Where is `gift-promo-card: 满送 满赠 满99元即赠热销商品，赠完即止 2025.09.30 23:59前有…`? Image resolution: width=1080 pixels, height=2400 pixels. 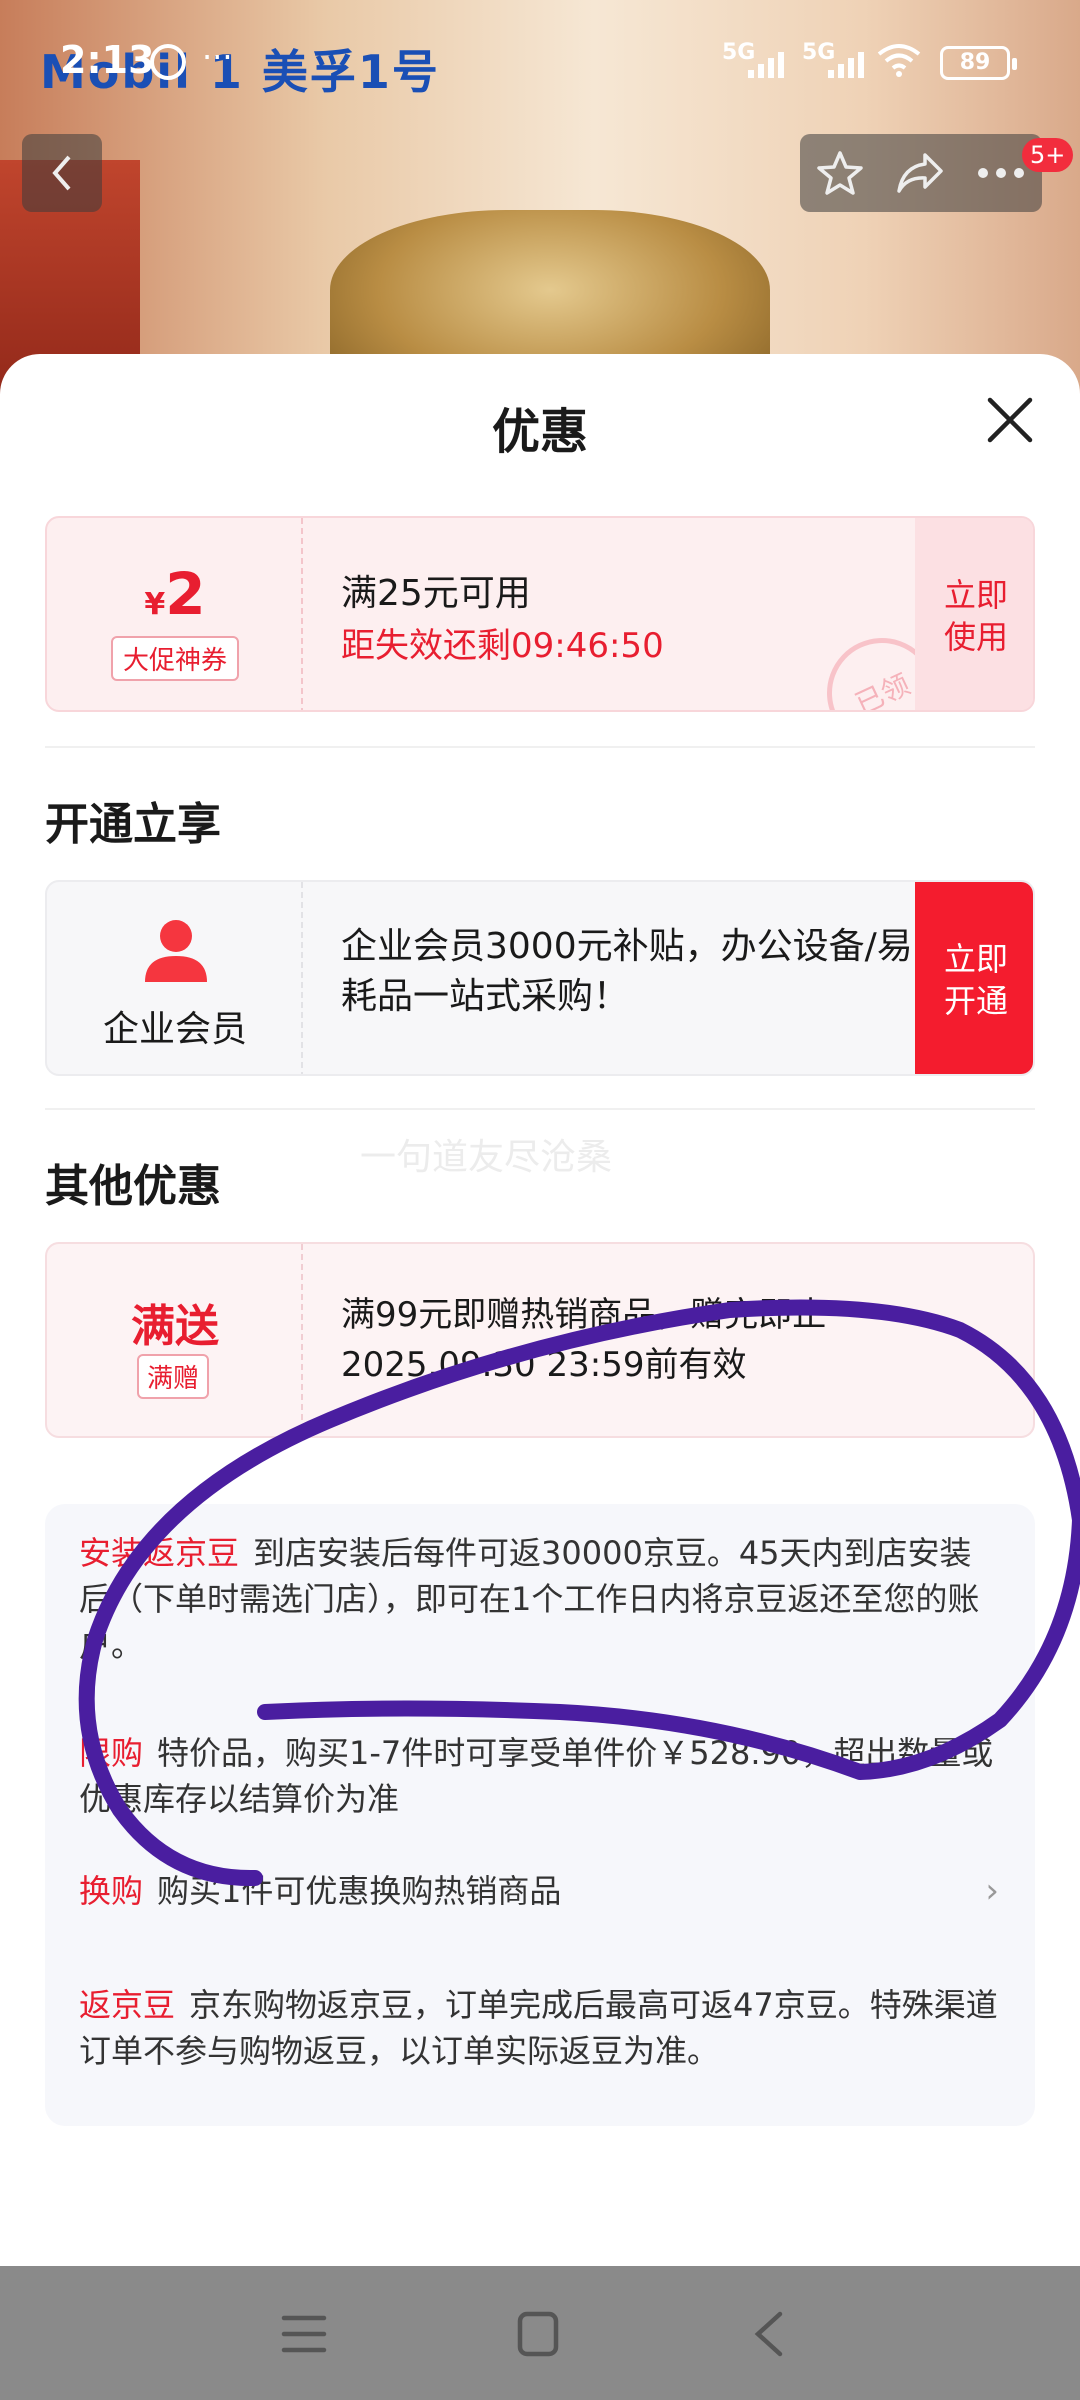
gift-promo-card: 满送 满赠 满99元即赠热销商品，赠完即止 2025.09.30 23:59前有… is located at coordinates (540, 1340).